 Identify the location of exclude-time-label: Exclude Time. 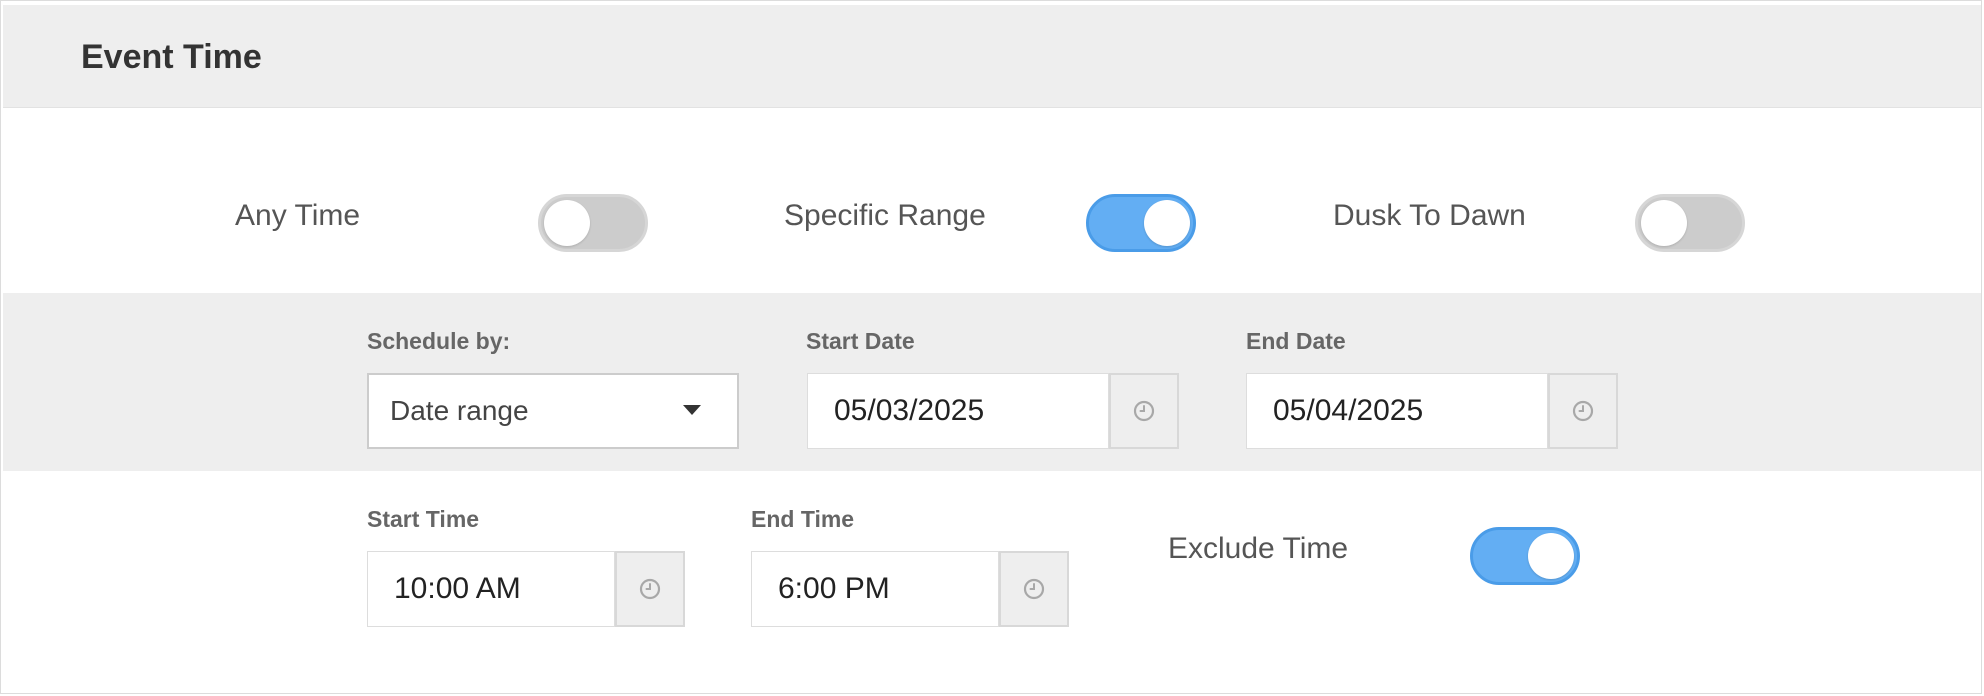
(1258, 548).